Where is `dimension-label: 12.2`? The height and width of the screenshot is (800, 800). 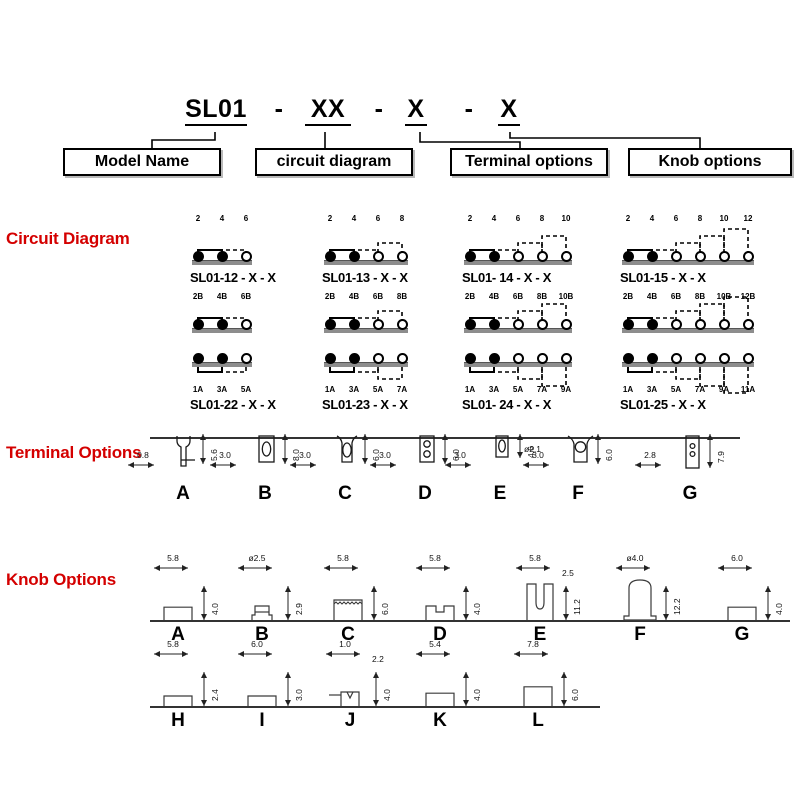 dimension-label: 12.2 is located at coordinates (677, 606).